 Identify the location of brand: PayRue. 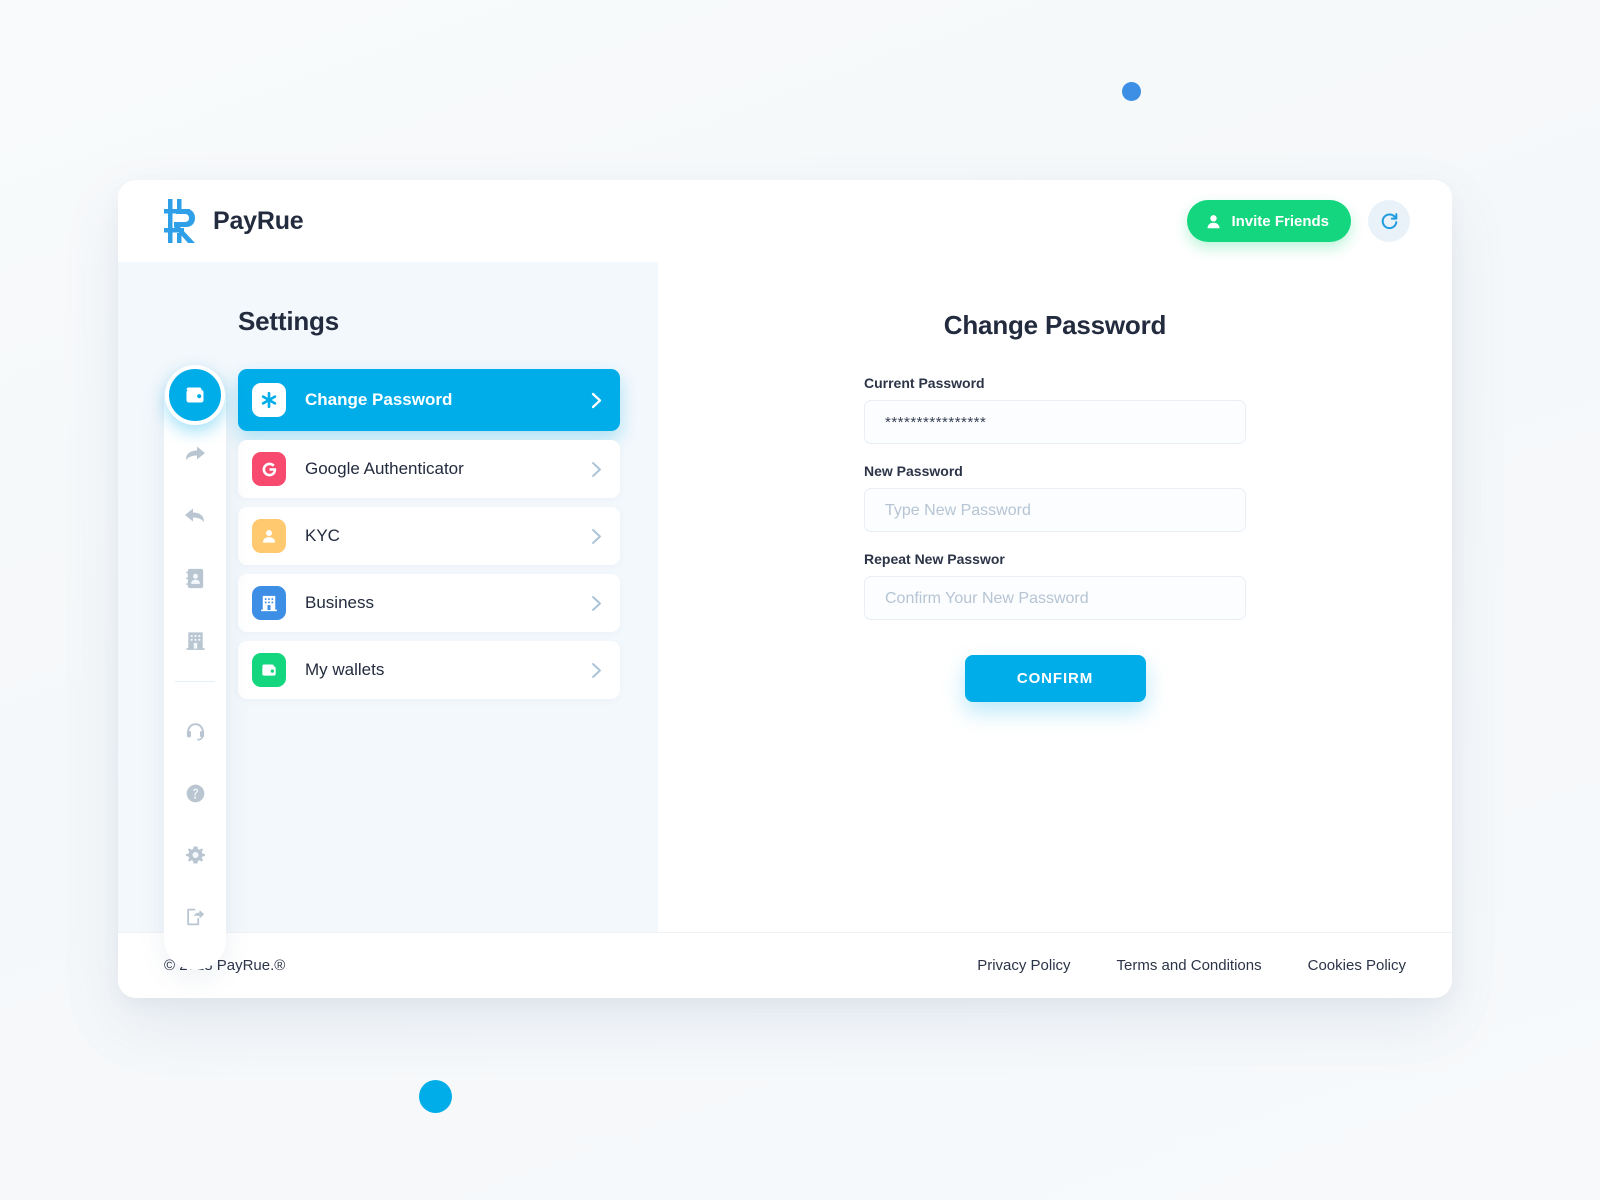
(234, 221).